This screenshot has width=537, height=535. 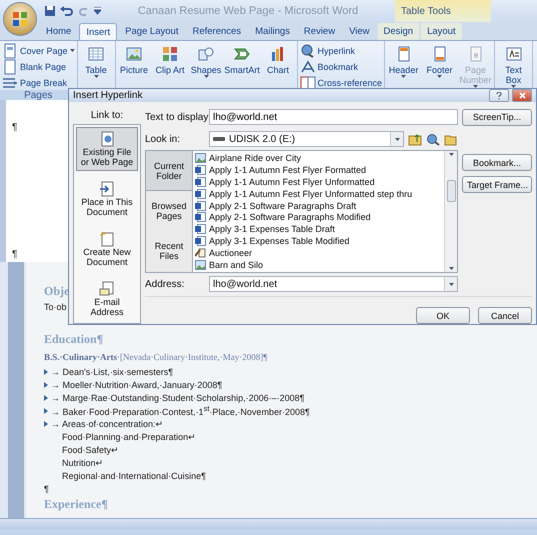 I want to click on help-icon, so click(x=499, y=96).